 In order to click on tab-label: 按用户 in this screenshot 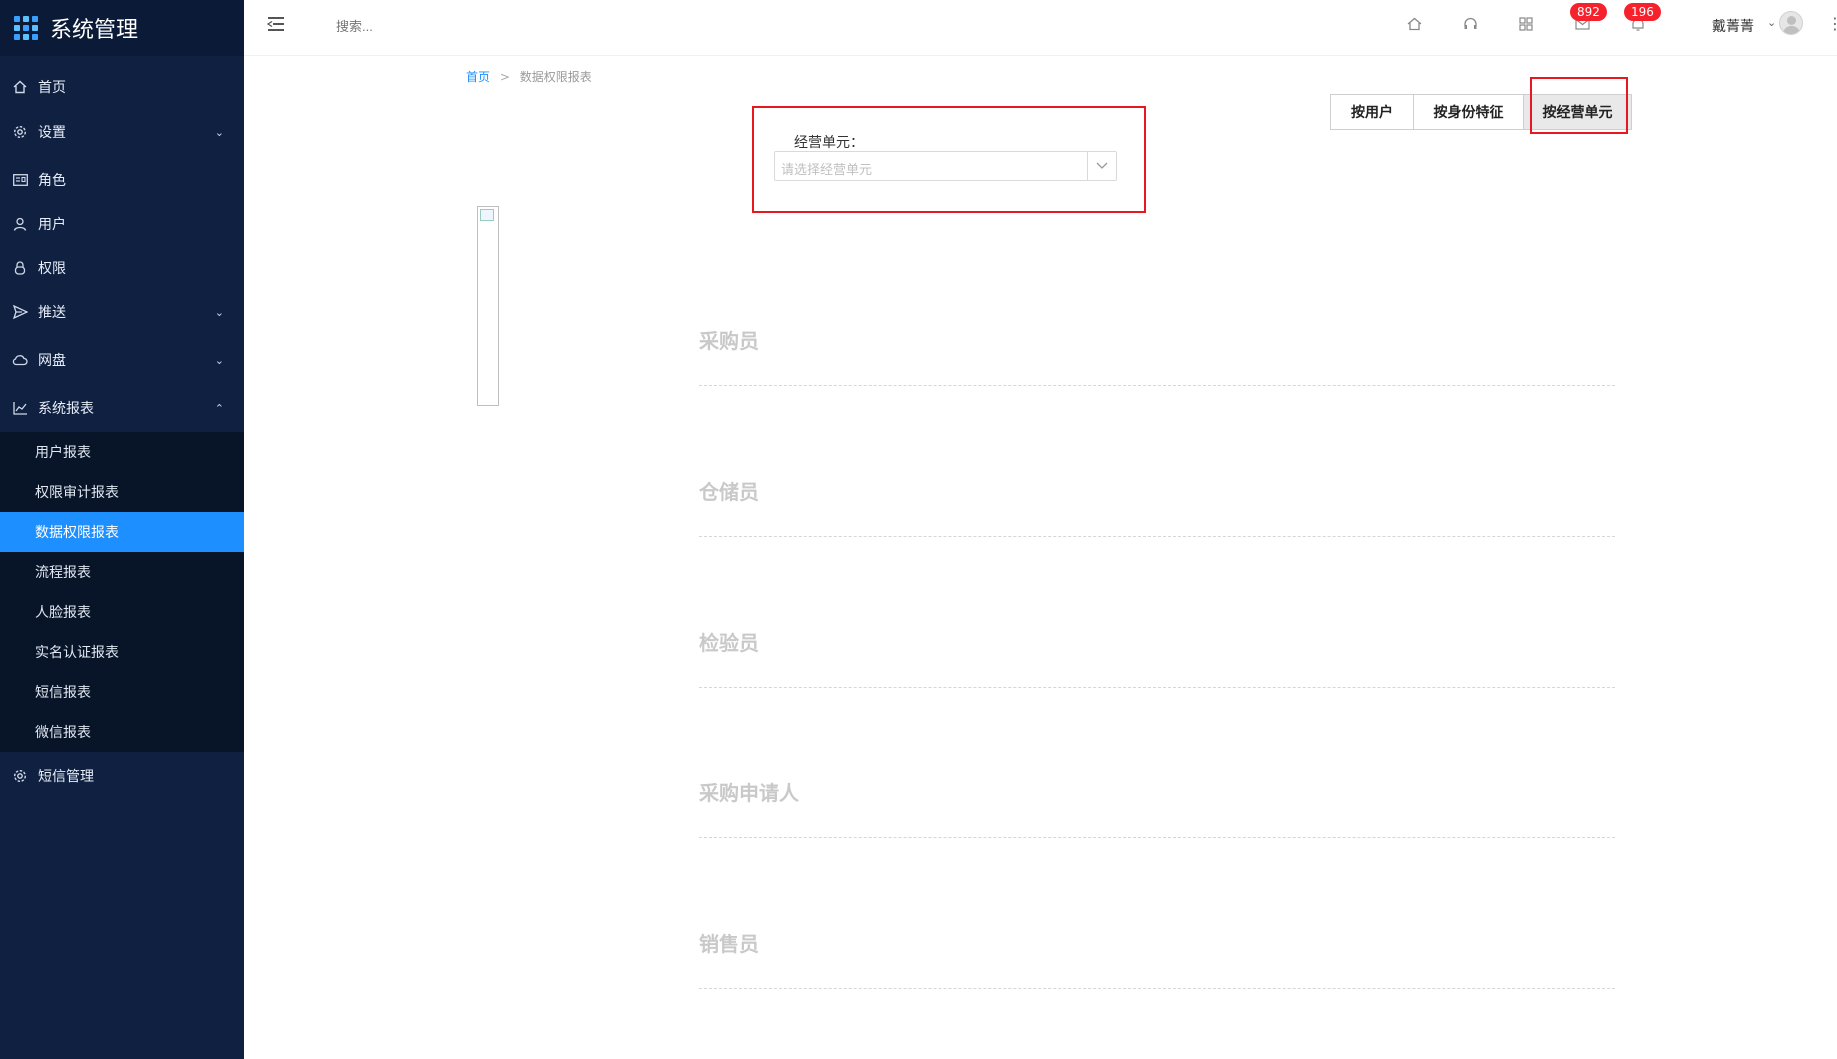, I will do `click(1372, 113)`.